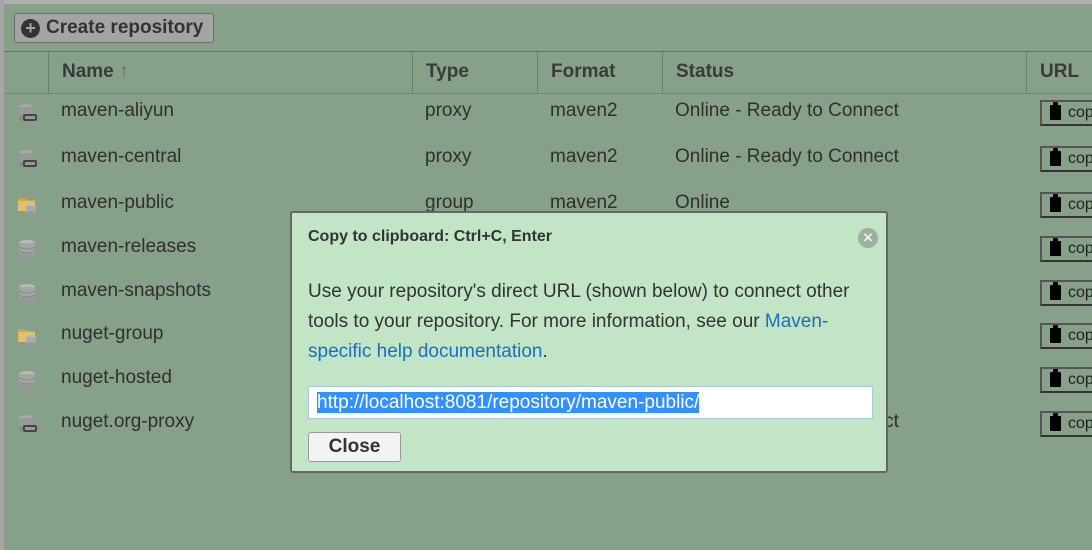 The image size is (1092, 550). I want to click on create-repository-label: Create repository, so click(125, 27).